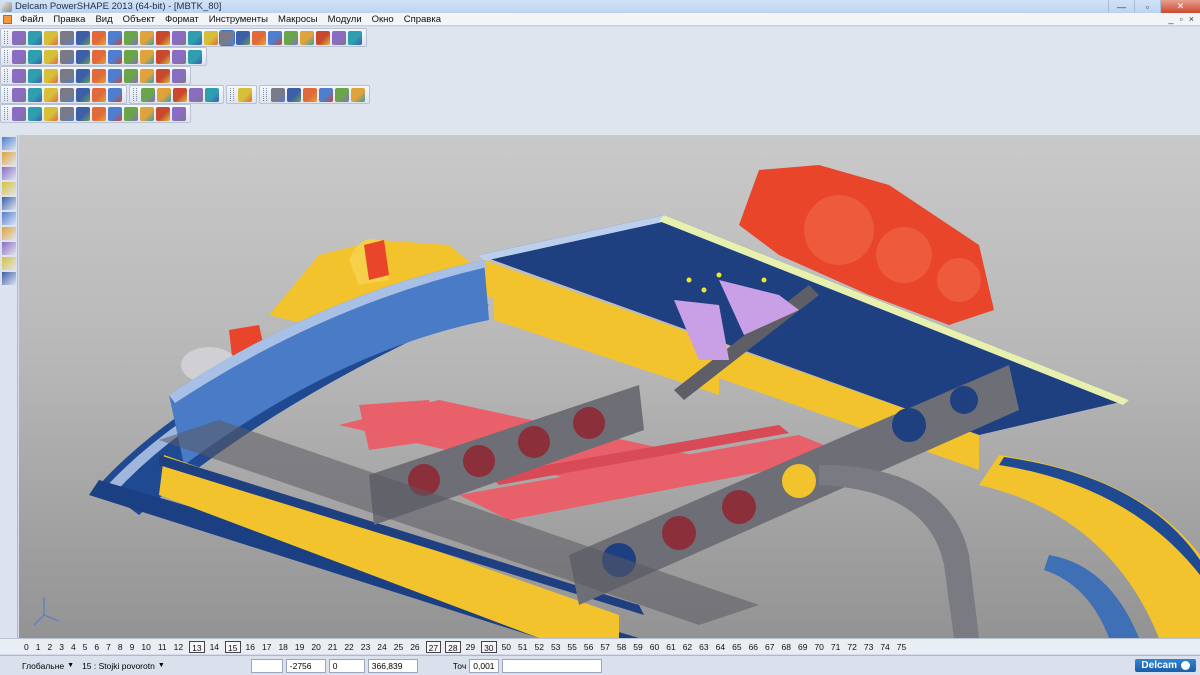 This screenshot has width=1200, height=675. I want to click on level-20: 20, so click(316, 647).